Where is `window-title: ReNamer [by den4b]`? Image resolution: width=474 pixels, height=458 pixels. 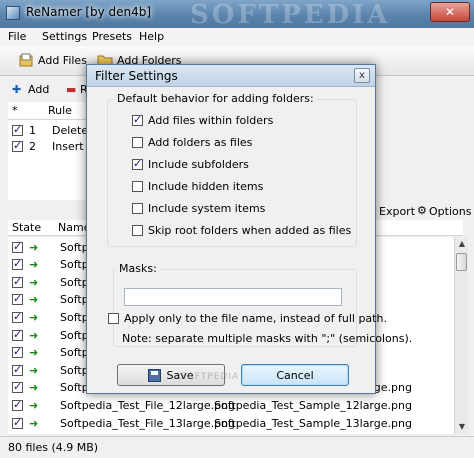
window-title: ReNamer [by den4b] is located at coordinates (89, 12).